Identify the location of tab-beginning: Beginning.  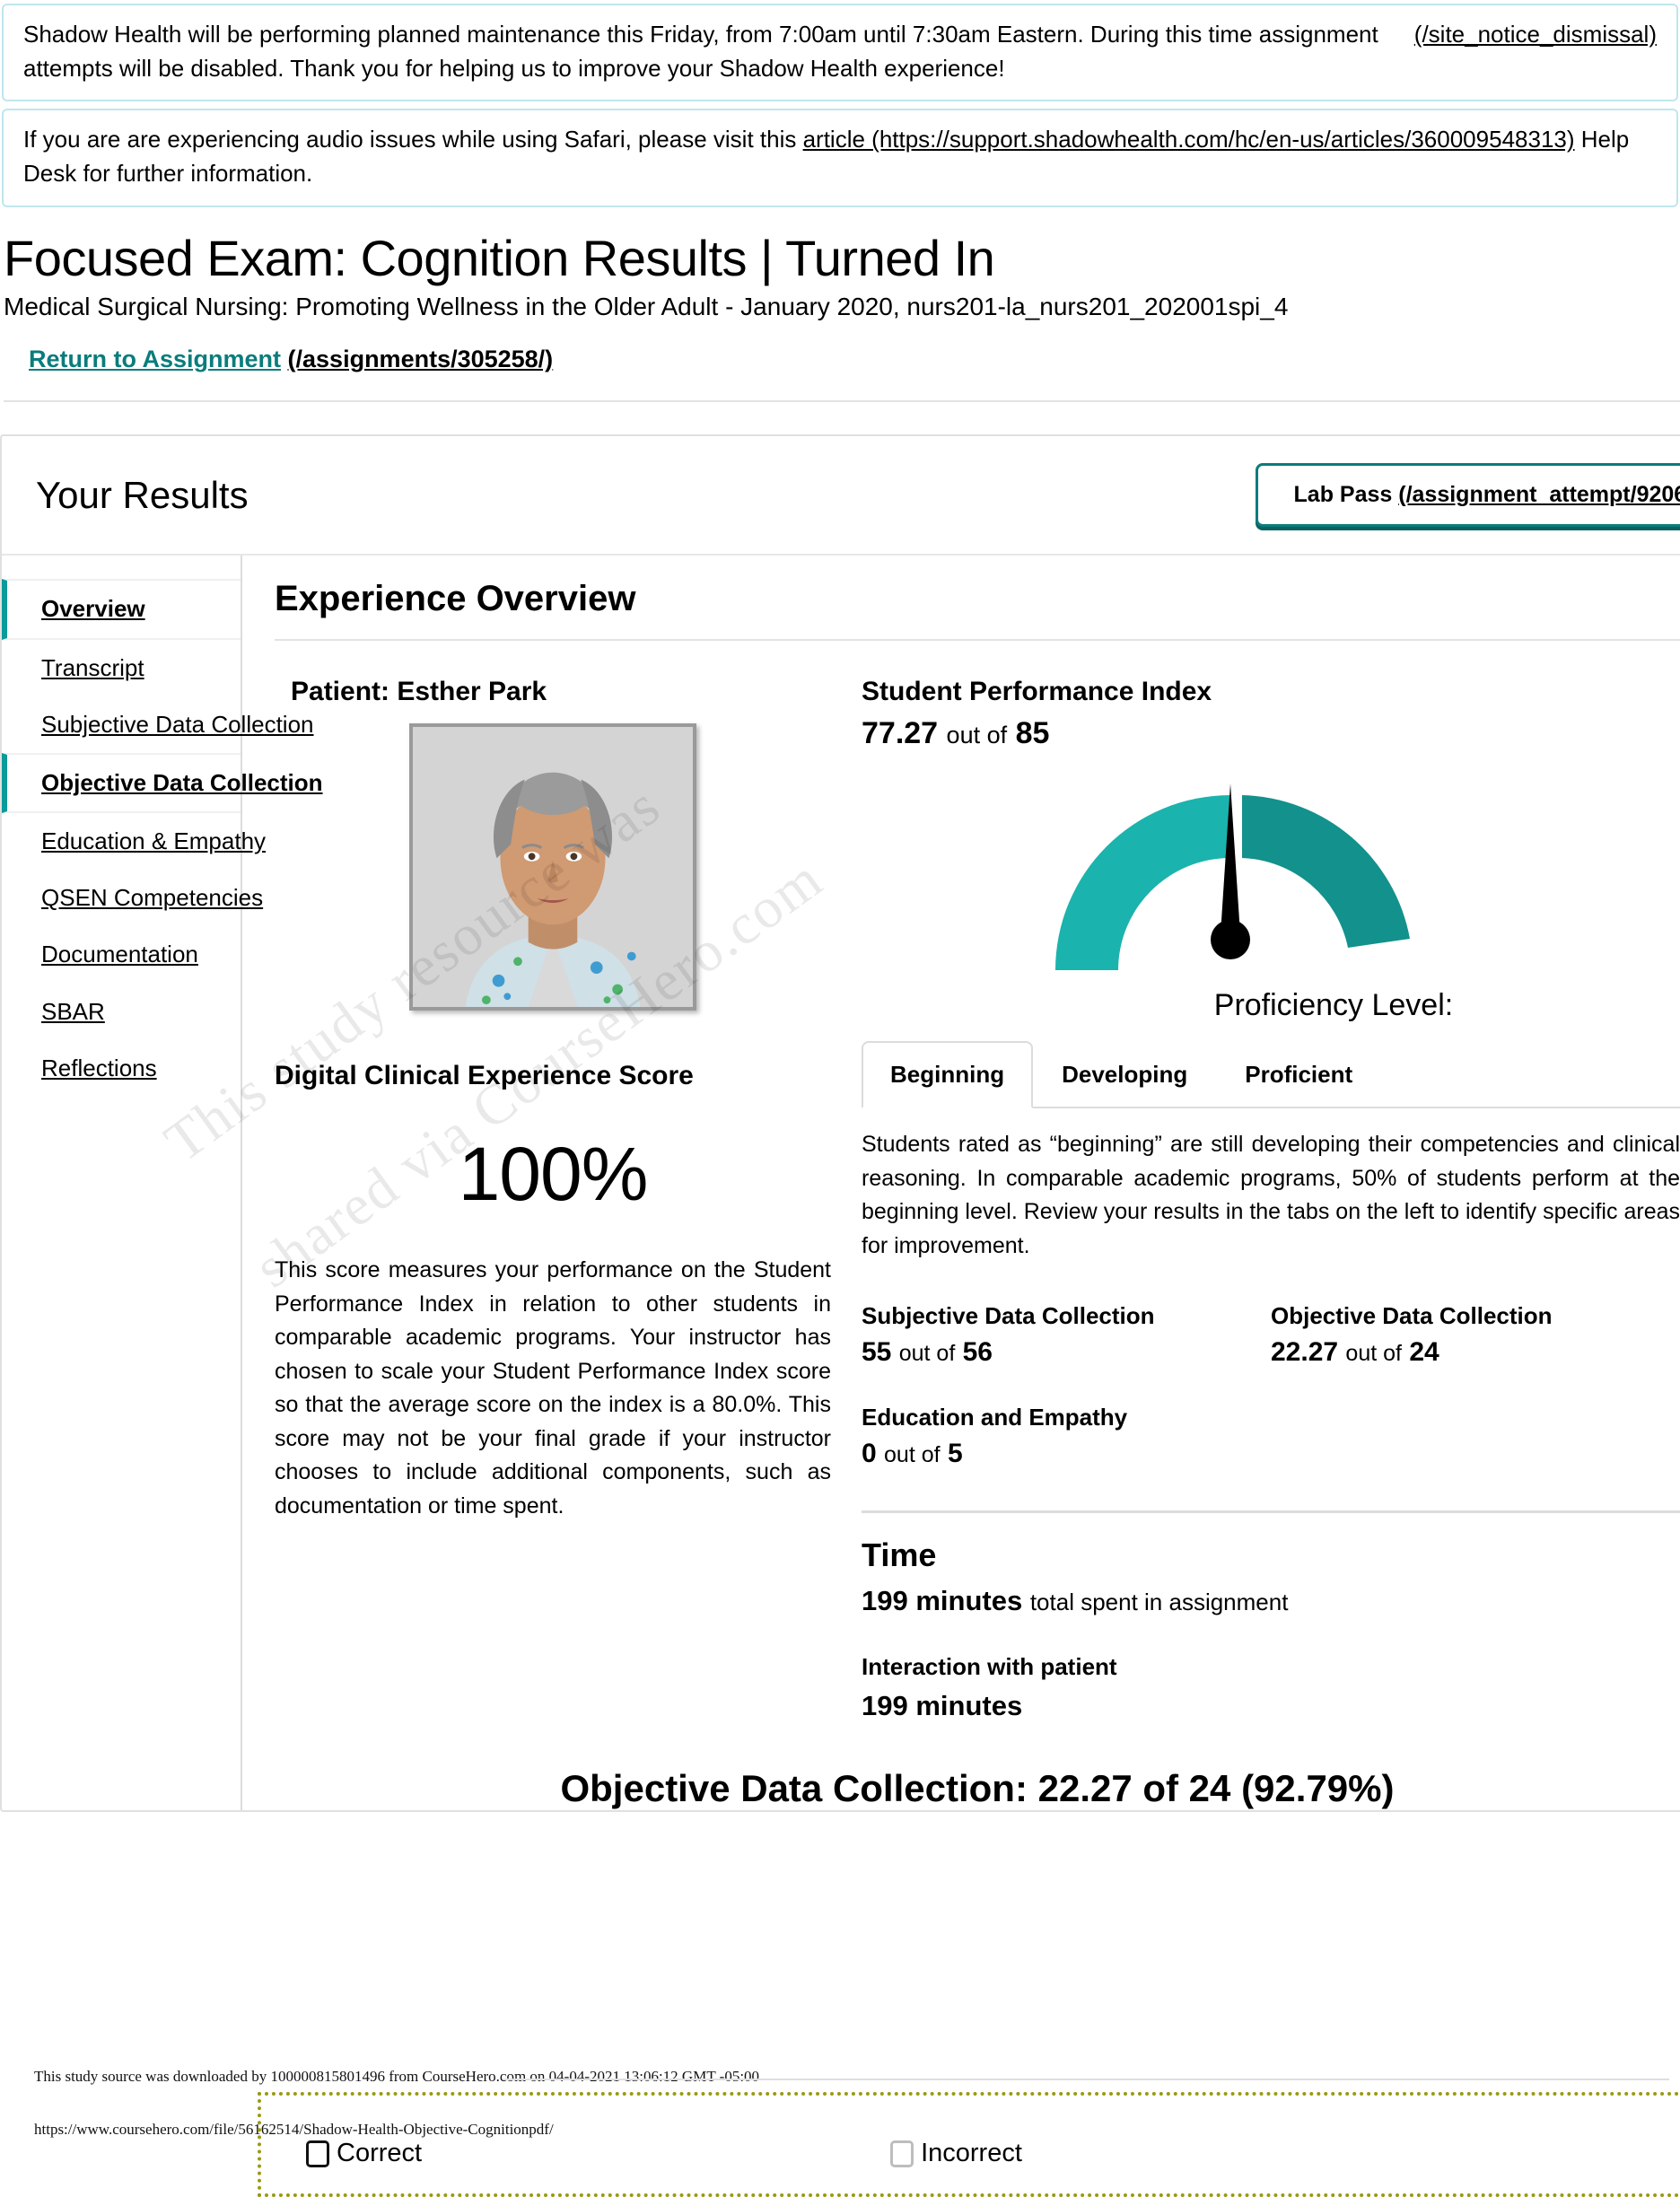
(948, 1075).